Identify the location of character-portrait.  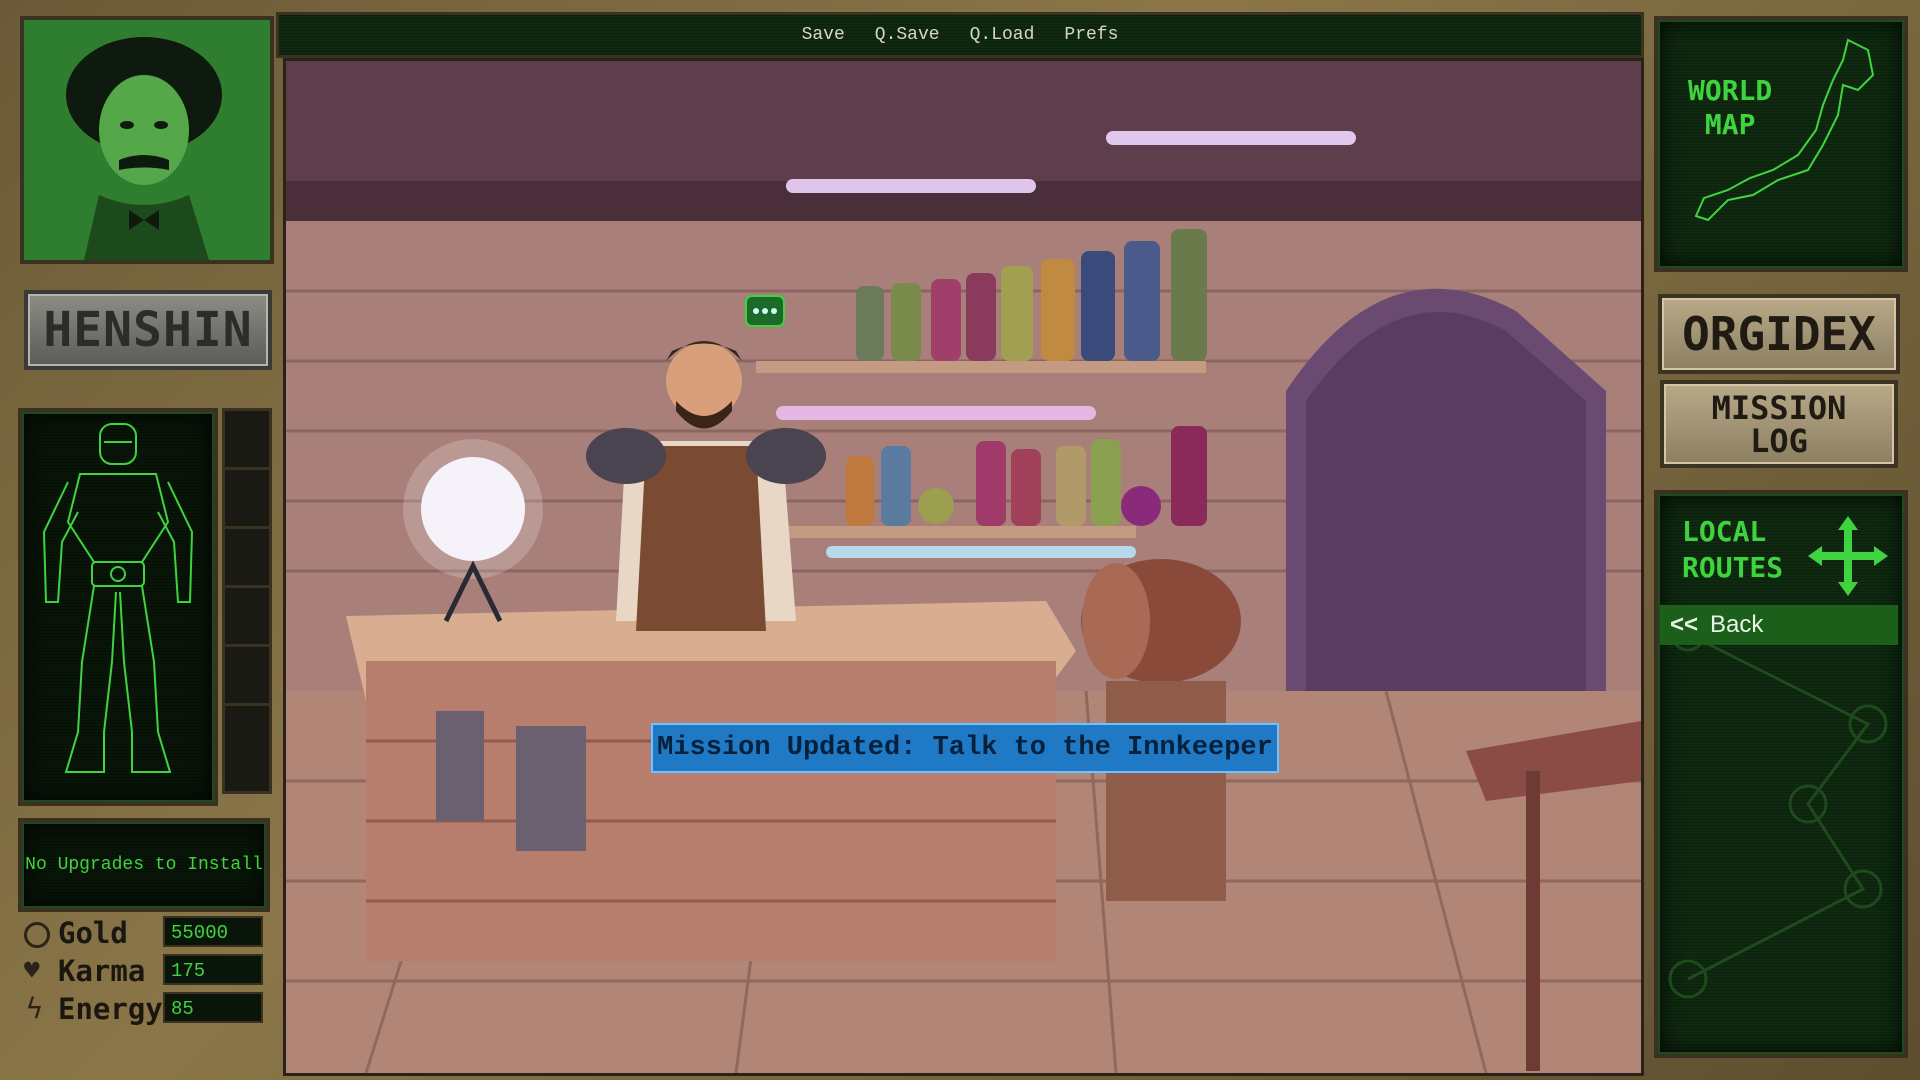
(147, 140).